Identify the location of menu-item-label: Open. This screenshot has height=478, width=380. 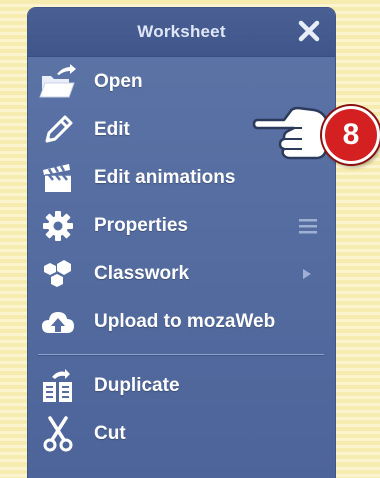
(118, 81).